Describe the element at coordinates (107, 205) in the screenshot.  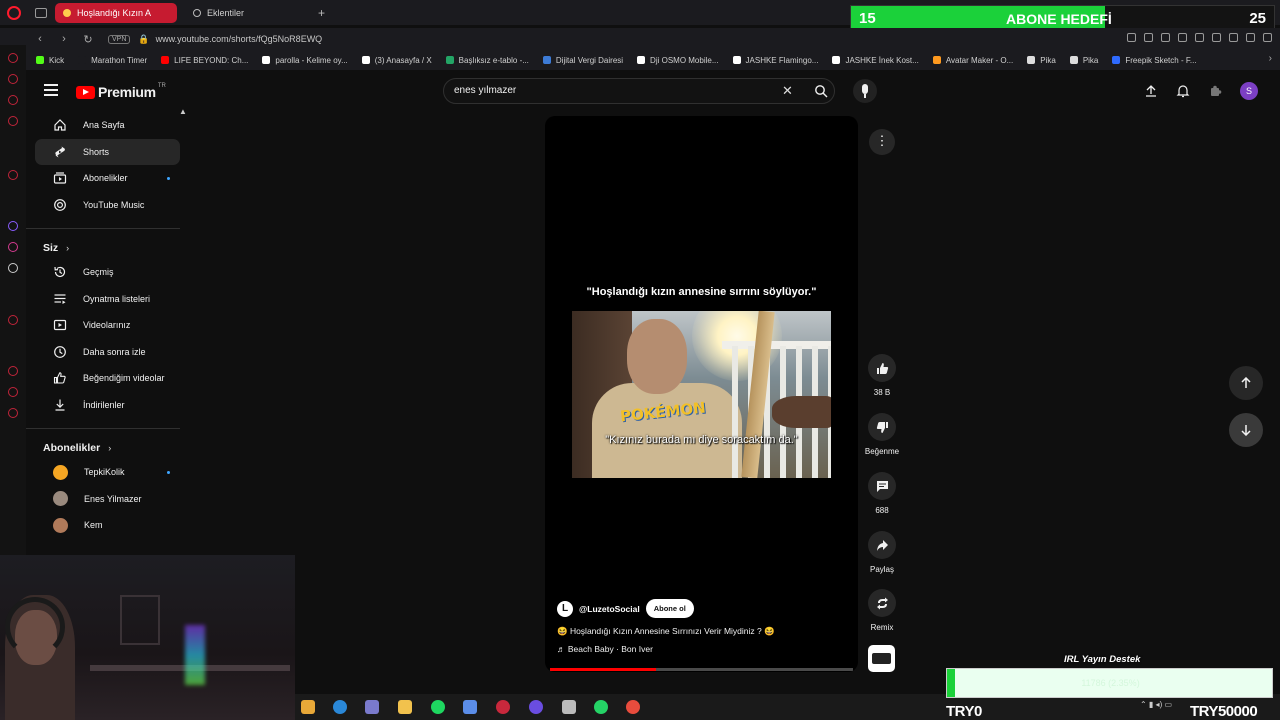
I see `sidebar-item: YouTube Music` at that location.